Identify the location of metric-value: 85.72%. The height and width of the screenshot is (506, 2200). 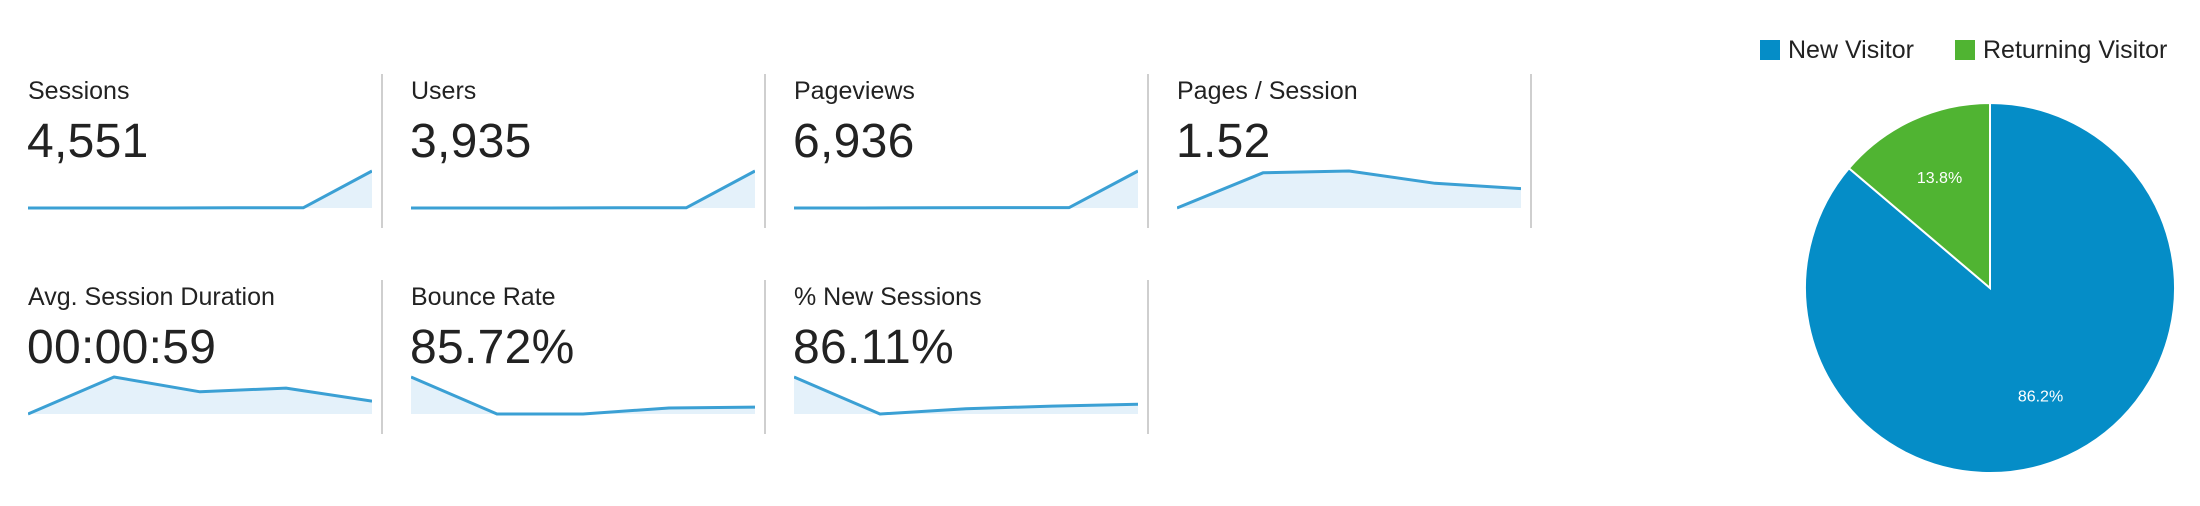
(492, 347).